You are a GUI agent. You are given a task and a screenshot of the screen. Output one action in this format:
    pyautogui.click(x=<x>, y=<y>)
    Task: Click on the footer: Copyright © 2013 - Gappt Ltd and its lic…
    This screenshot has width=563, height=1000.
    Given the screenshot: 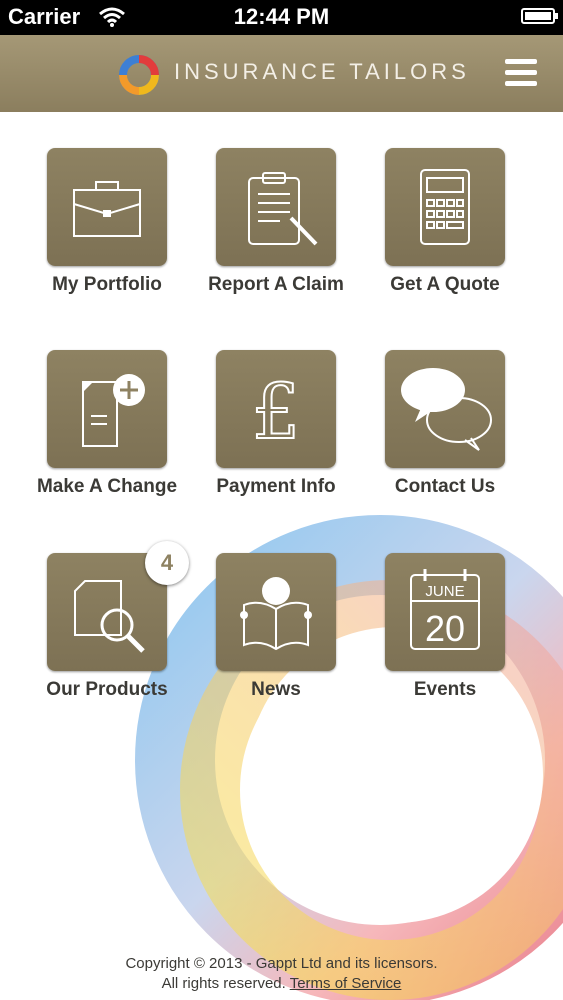 What is the action you would take?
    pyautogui.click(x=281, y=974)
    